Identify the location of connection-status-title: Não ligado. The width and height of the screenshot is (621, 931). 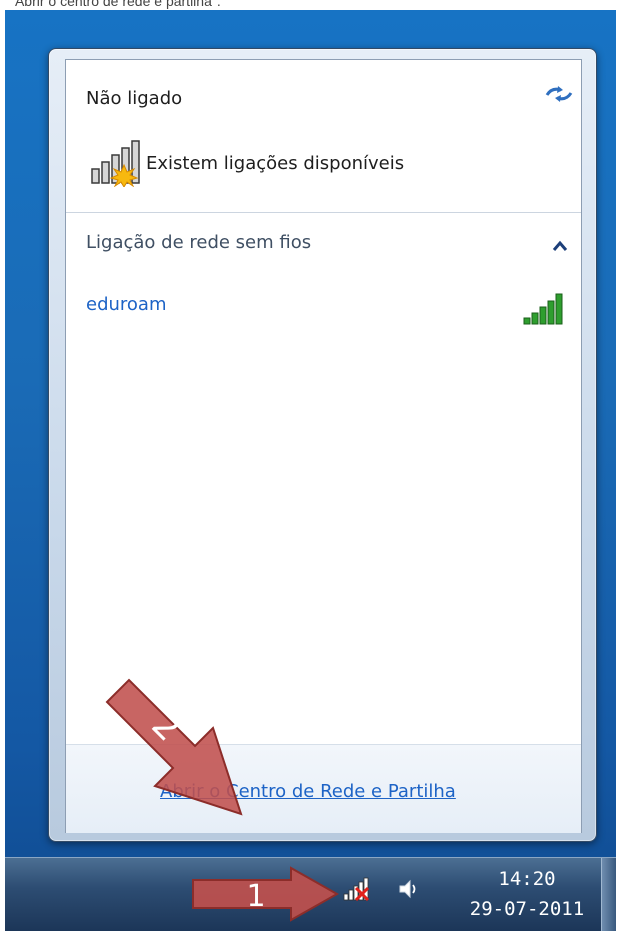
(134, 98).